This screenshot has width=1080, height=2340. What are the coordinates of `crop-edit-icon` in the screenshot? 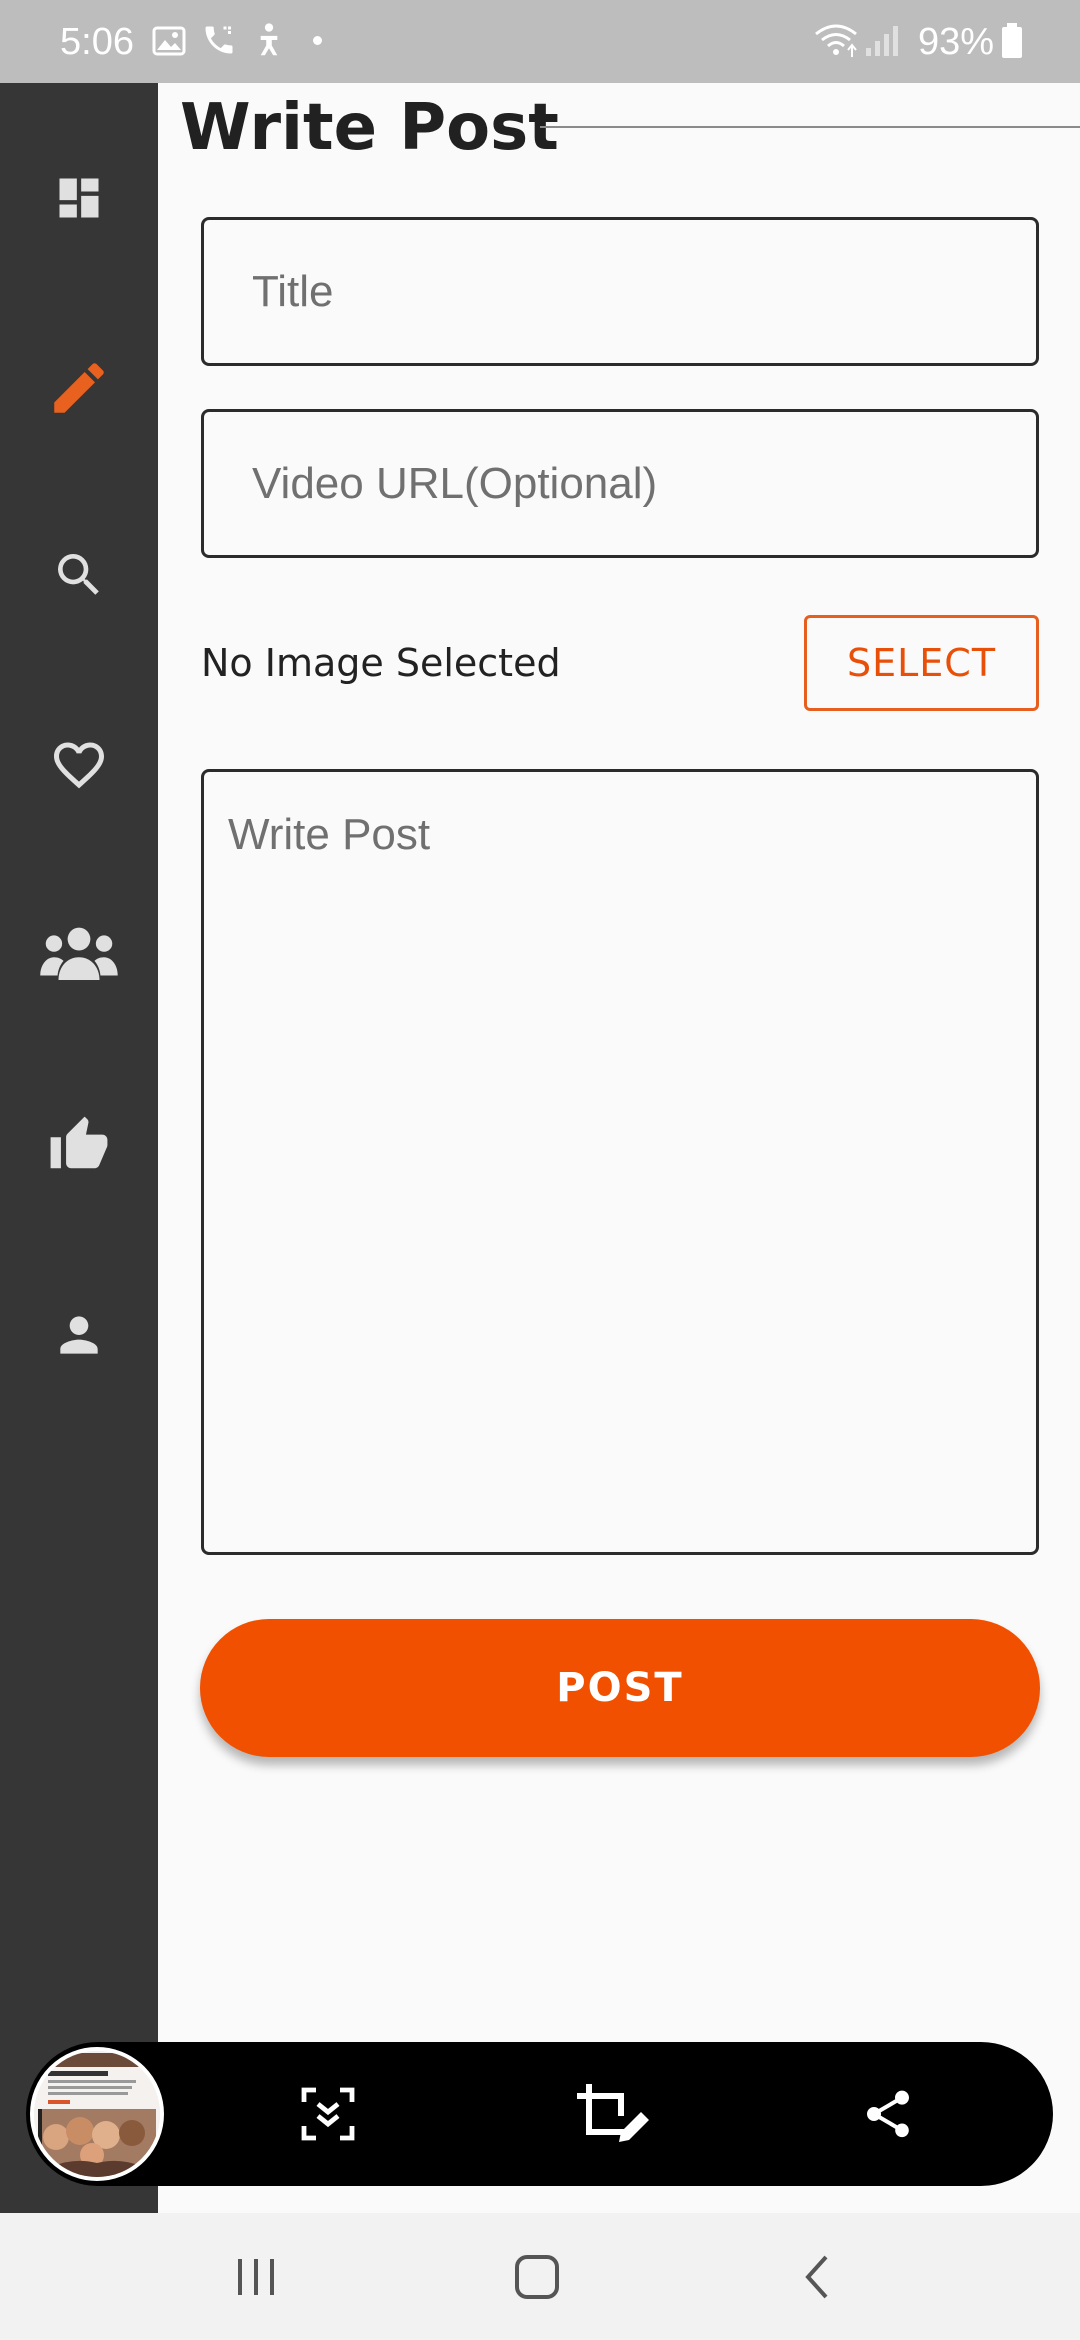 It's located at (613, 2113).